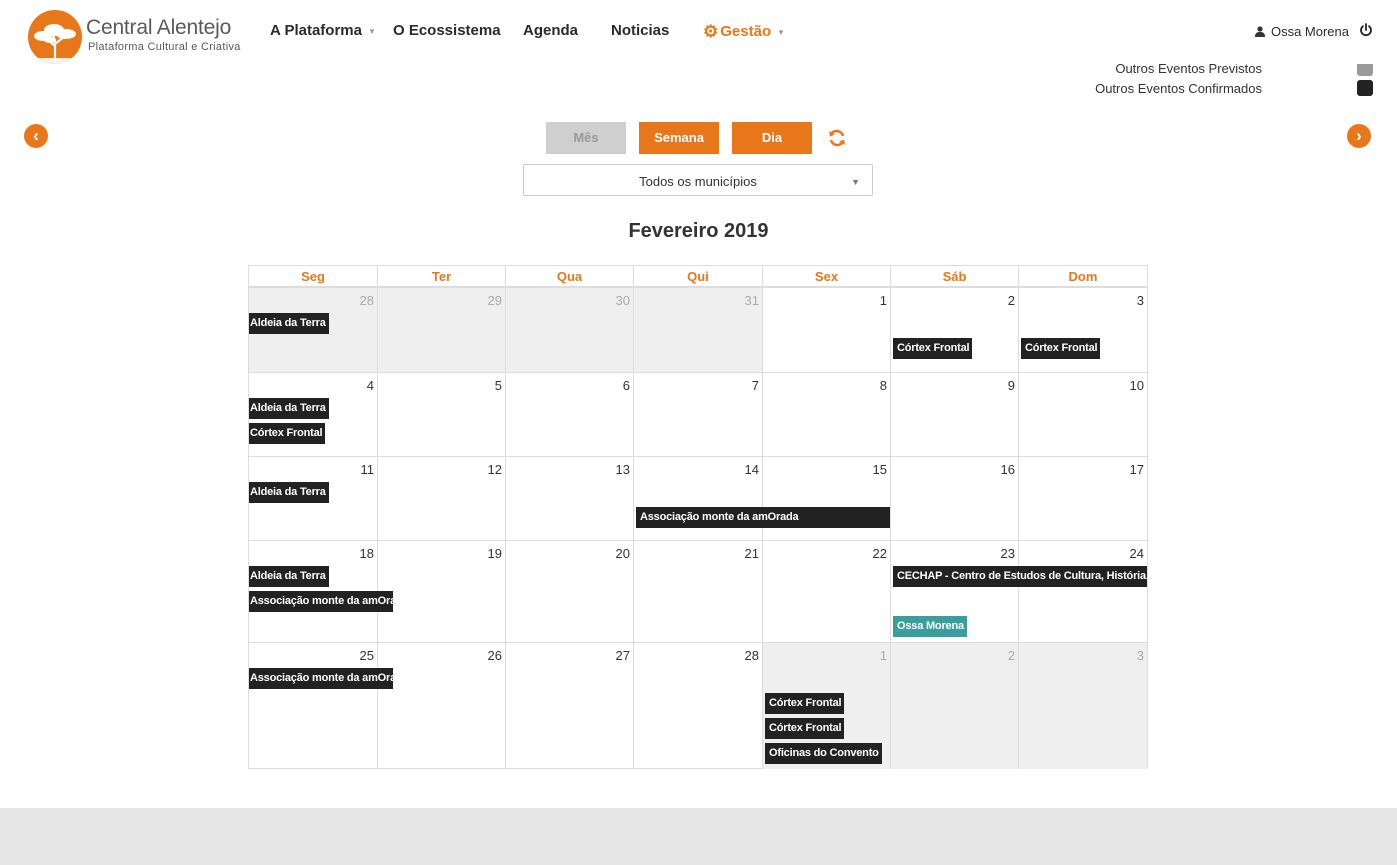 This screenshot has height=865, width=1397. I want to click on day-number: 26, so click(494, 655).